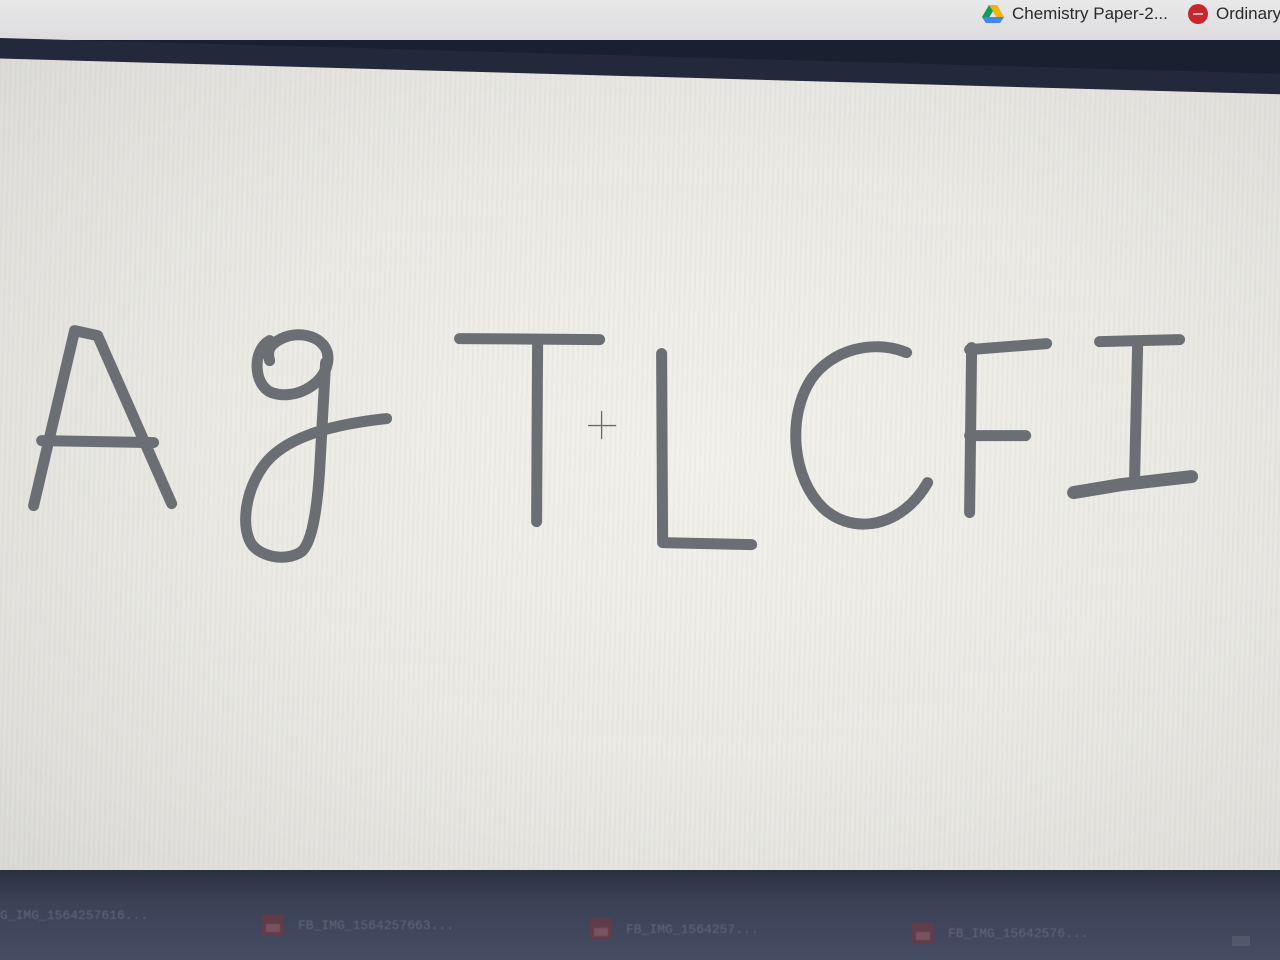 The image size is (1280, 960). What do you see at coordinates (707, 449) in the screenshot?
I see `letter-l` at bounding box center [707, 449].